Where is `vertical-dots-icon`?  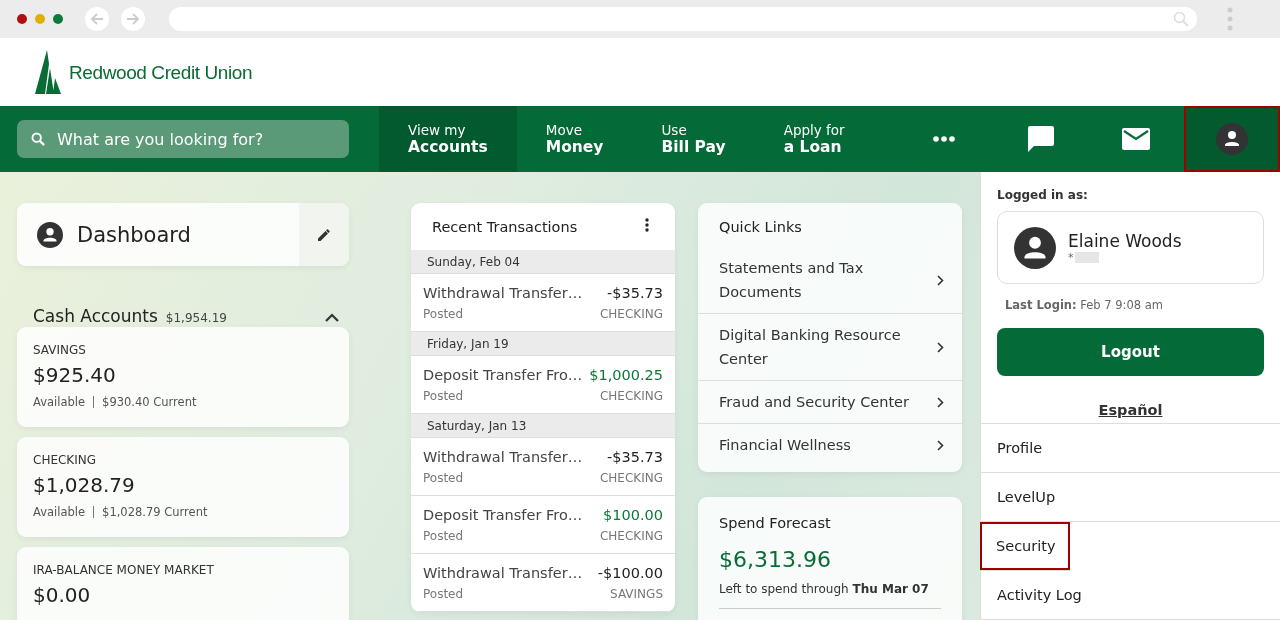
vertical-dots-icon is located at coordinates (647, 225).